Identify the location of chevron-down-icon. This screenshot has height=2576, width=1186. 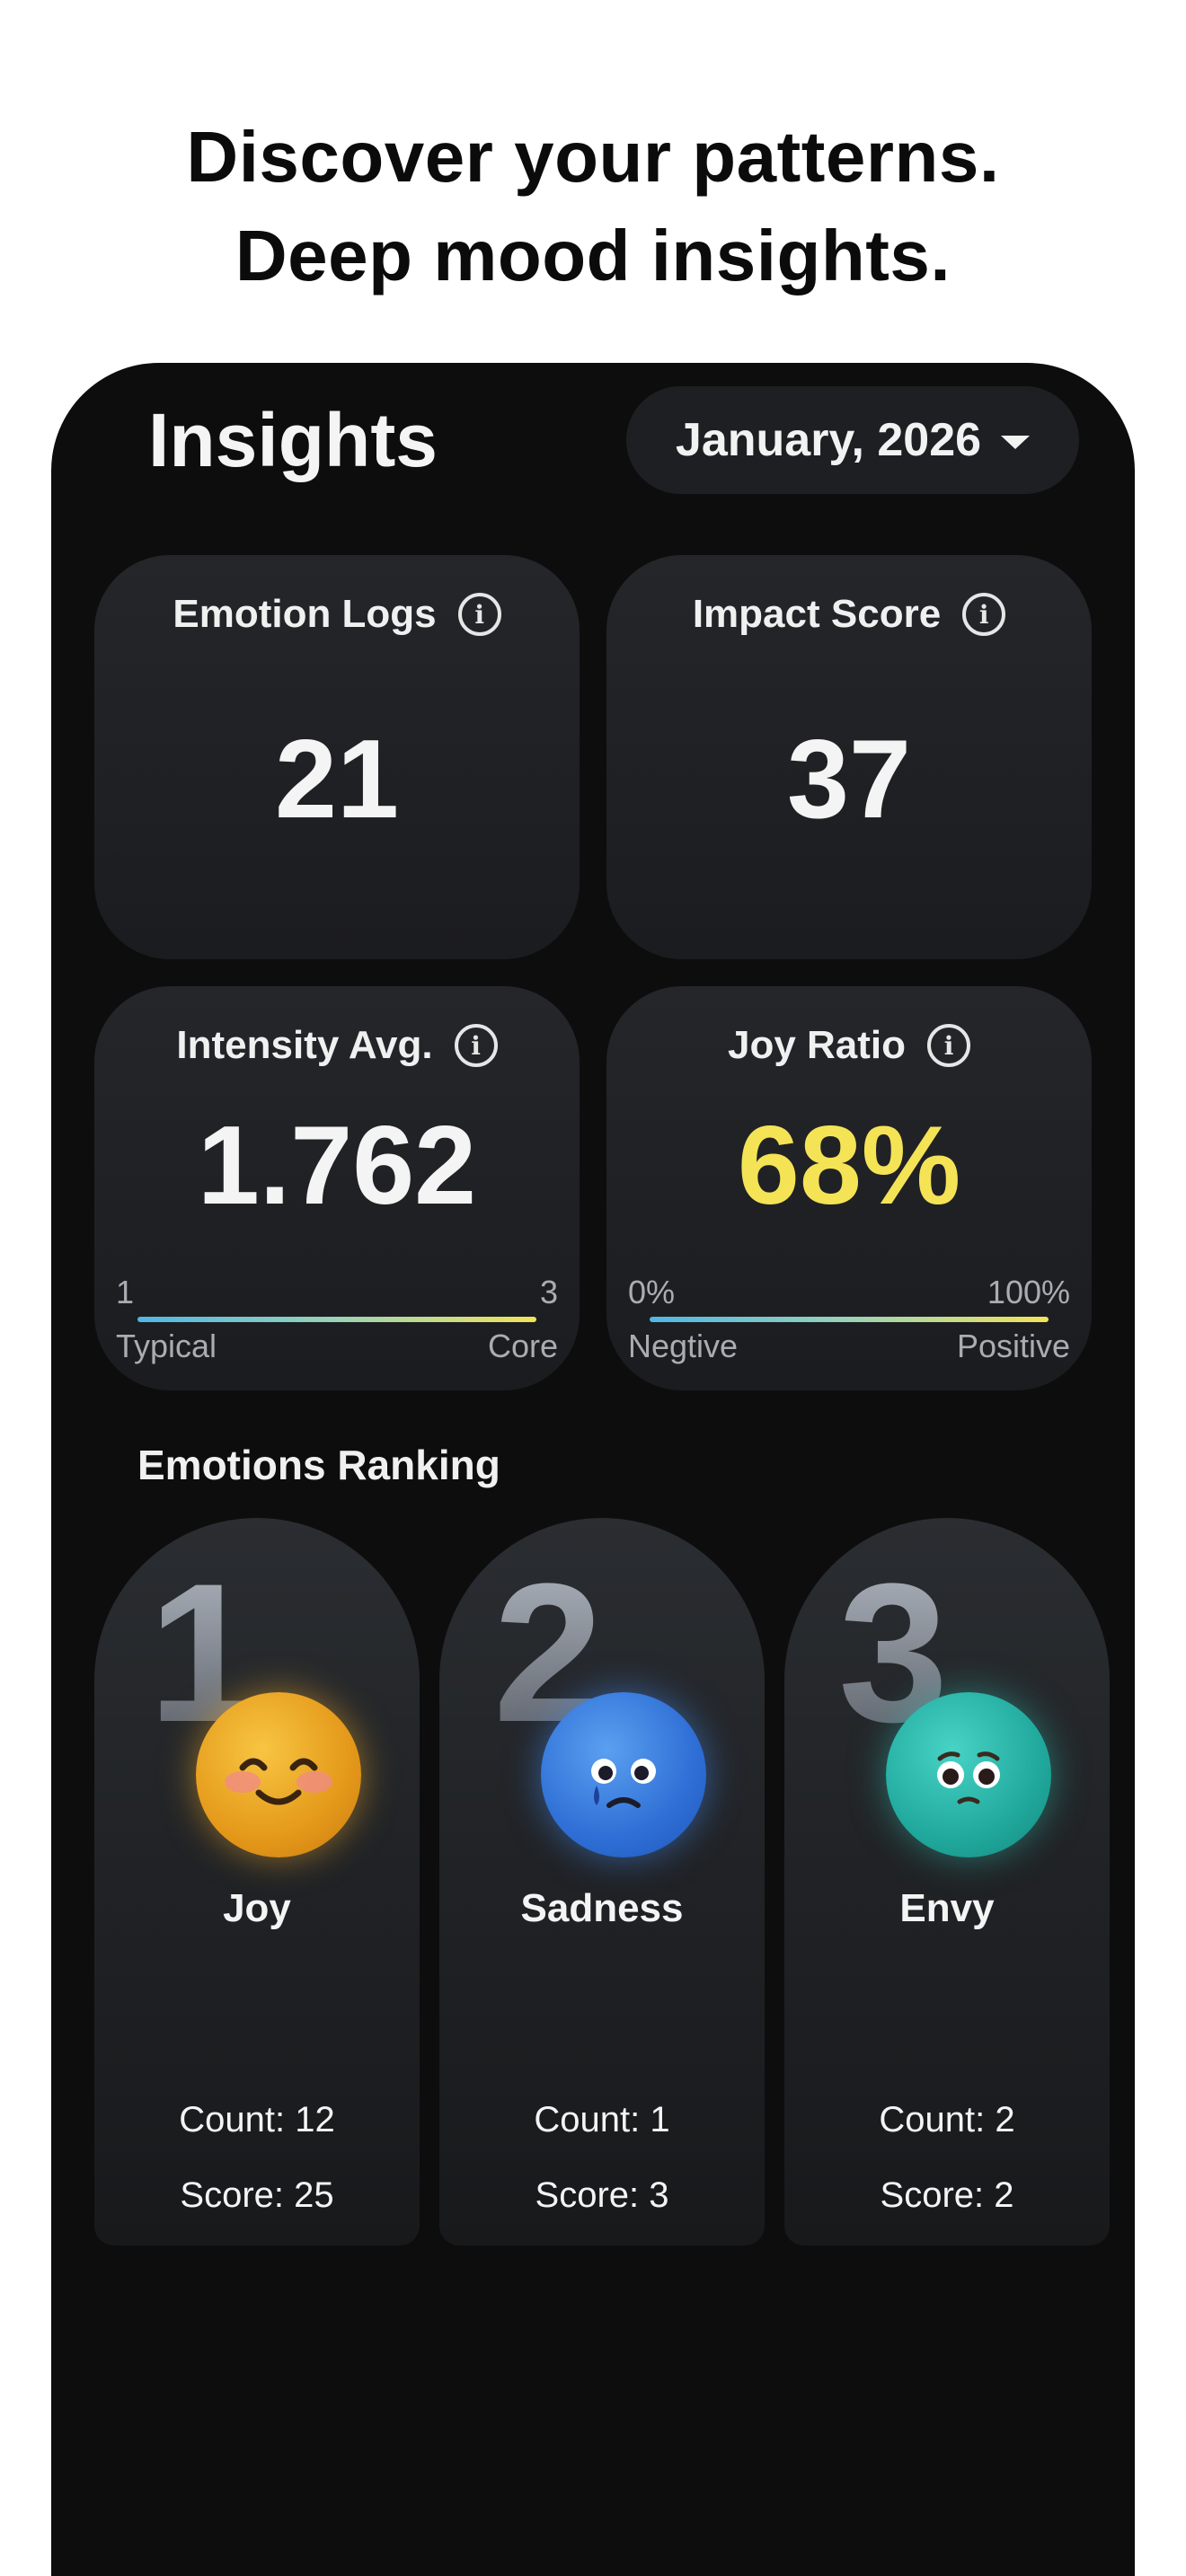
(1016, 442).